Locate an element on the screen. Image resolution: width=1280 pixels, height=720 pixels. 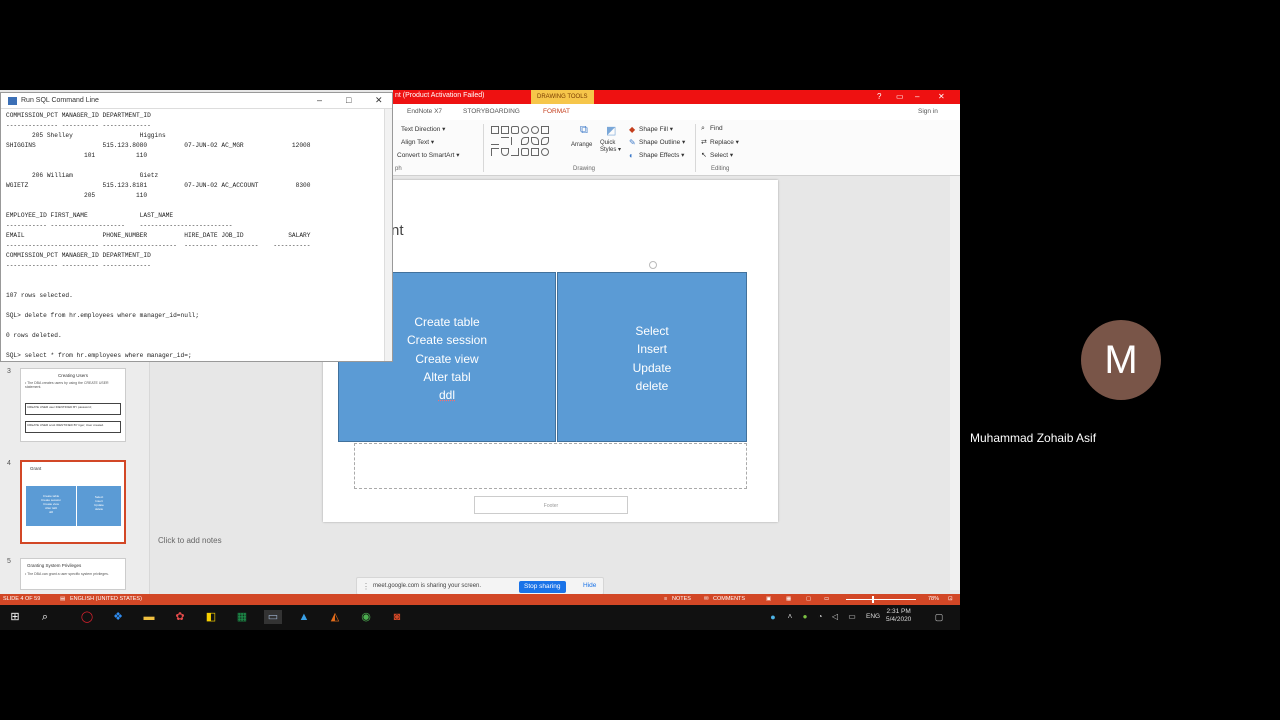
curve-shape-icon is located at coordinates (525, 141).